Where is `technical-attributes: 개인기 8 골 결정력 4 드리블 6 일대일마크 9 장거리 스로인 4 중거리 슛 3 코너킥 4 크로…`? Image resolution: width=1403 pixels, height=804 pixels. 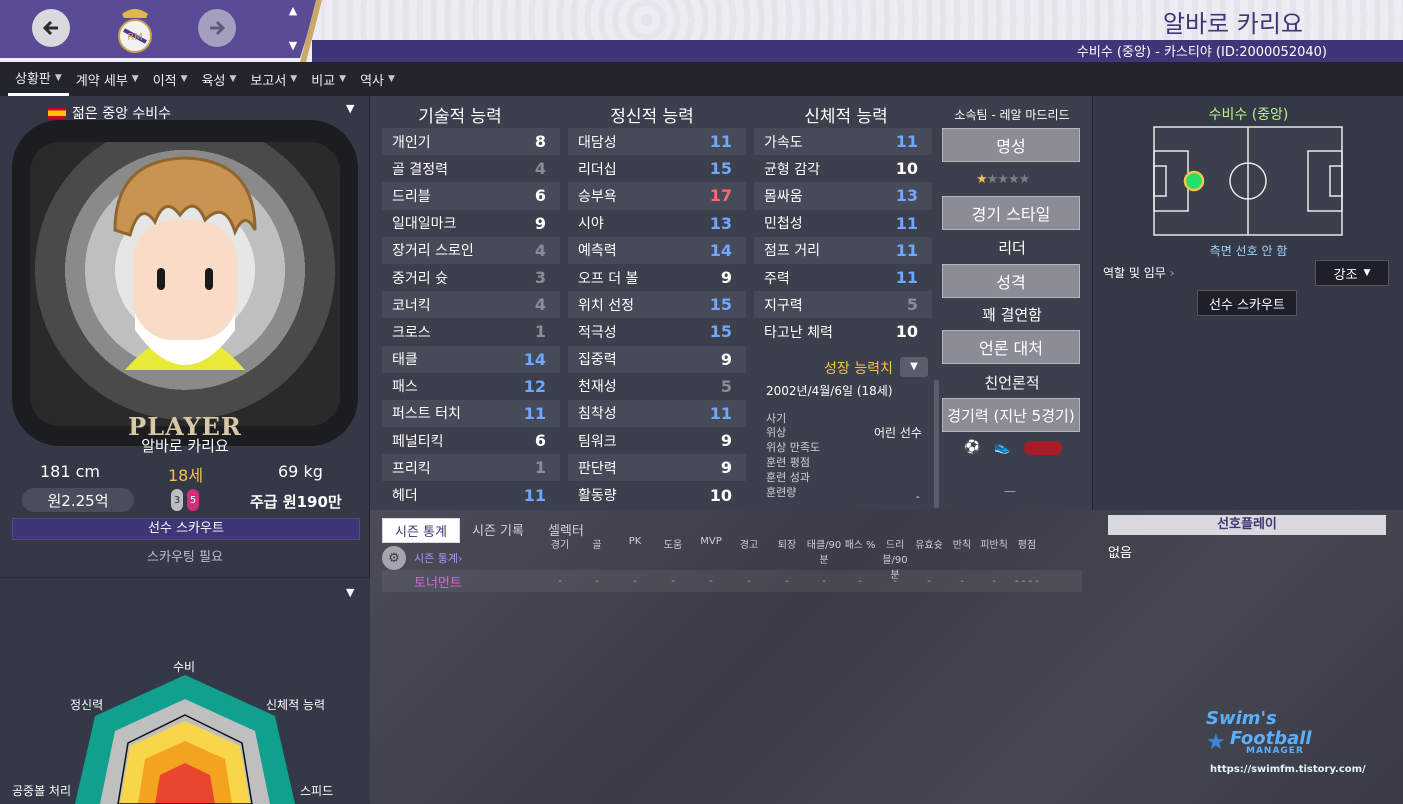
technical-attributes: 개인기 8 골 결정력 4 드리블 6 일대일마크 9 장거리 스로인 4 중거리 슛 3 코너킥 4 크로… is located at coordinates (471, 318).